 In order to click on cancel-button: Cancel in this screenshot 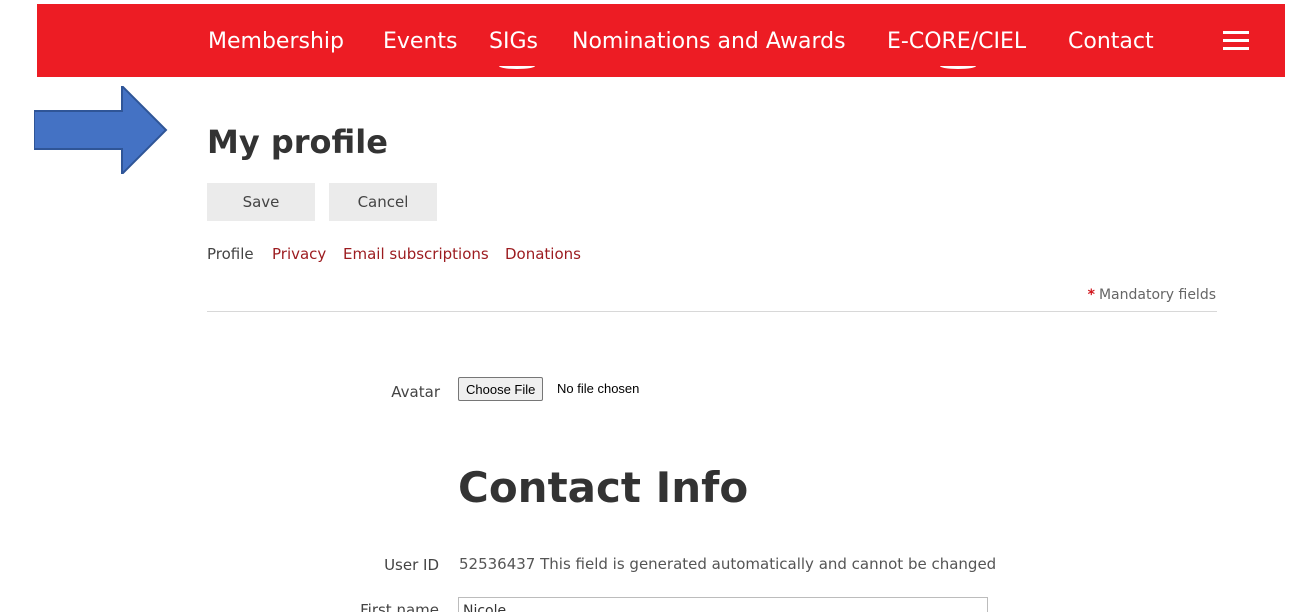, I will do `click(383, 202)`.